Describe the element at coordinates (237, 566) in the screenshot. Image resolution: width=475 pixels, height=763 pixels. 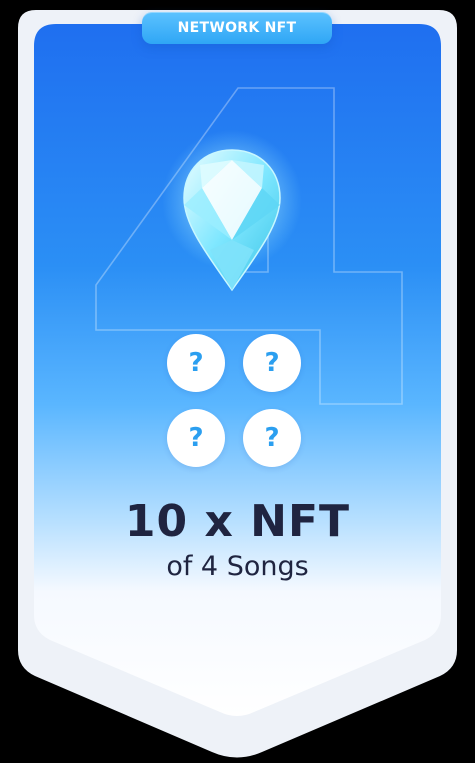
I see `songs-subtitle: of 4 Songs` at that location.